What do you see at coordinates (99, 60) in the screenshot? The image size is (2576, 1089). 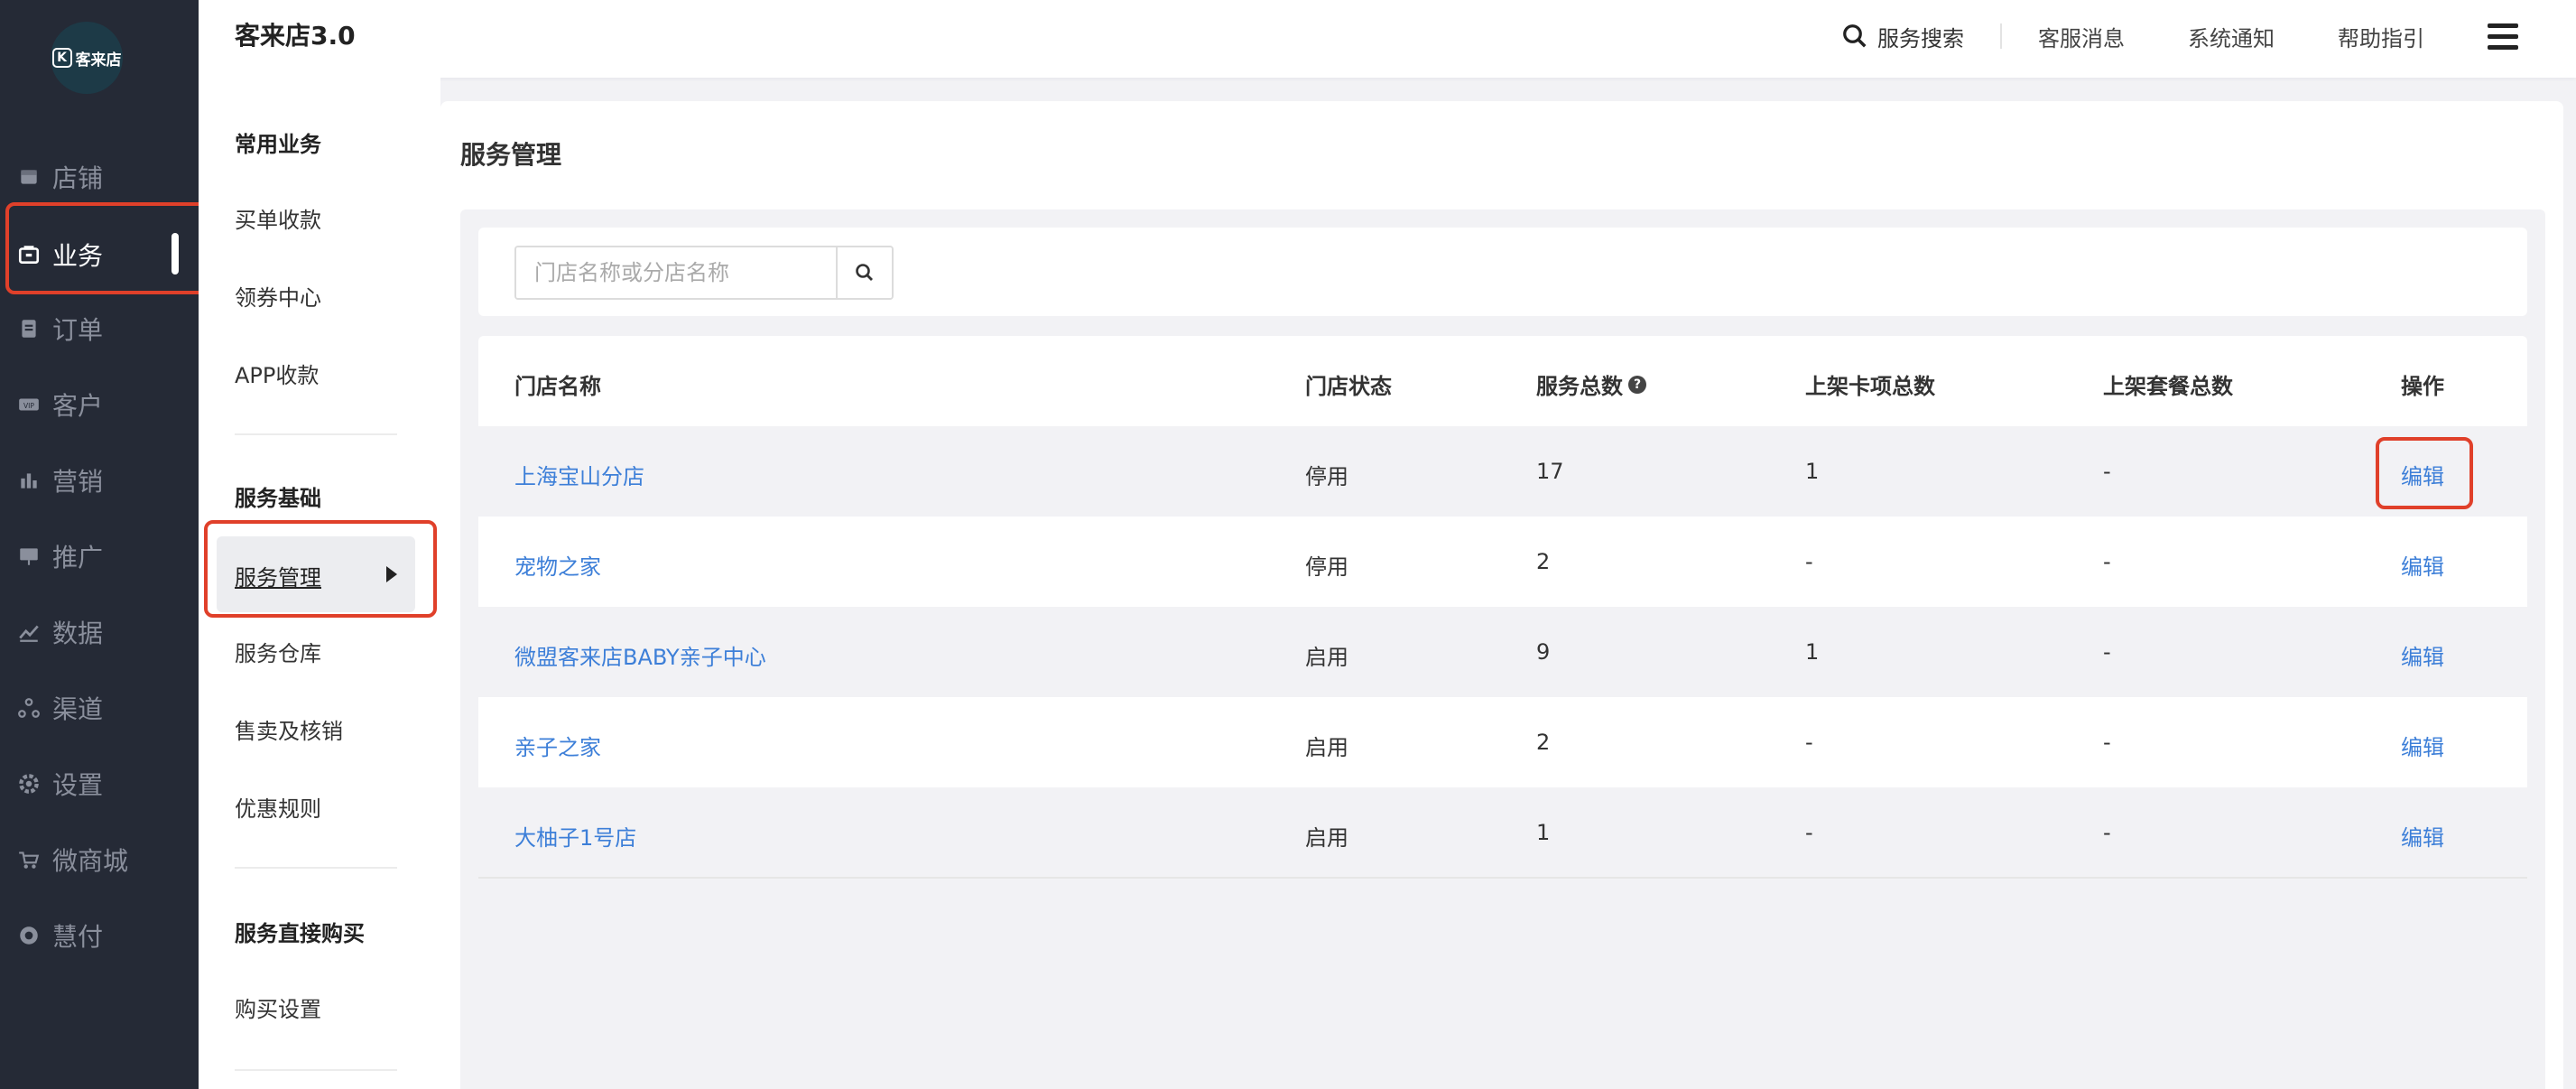 I see `logo-text: 客来店` at bounding box center [99, 60].